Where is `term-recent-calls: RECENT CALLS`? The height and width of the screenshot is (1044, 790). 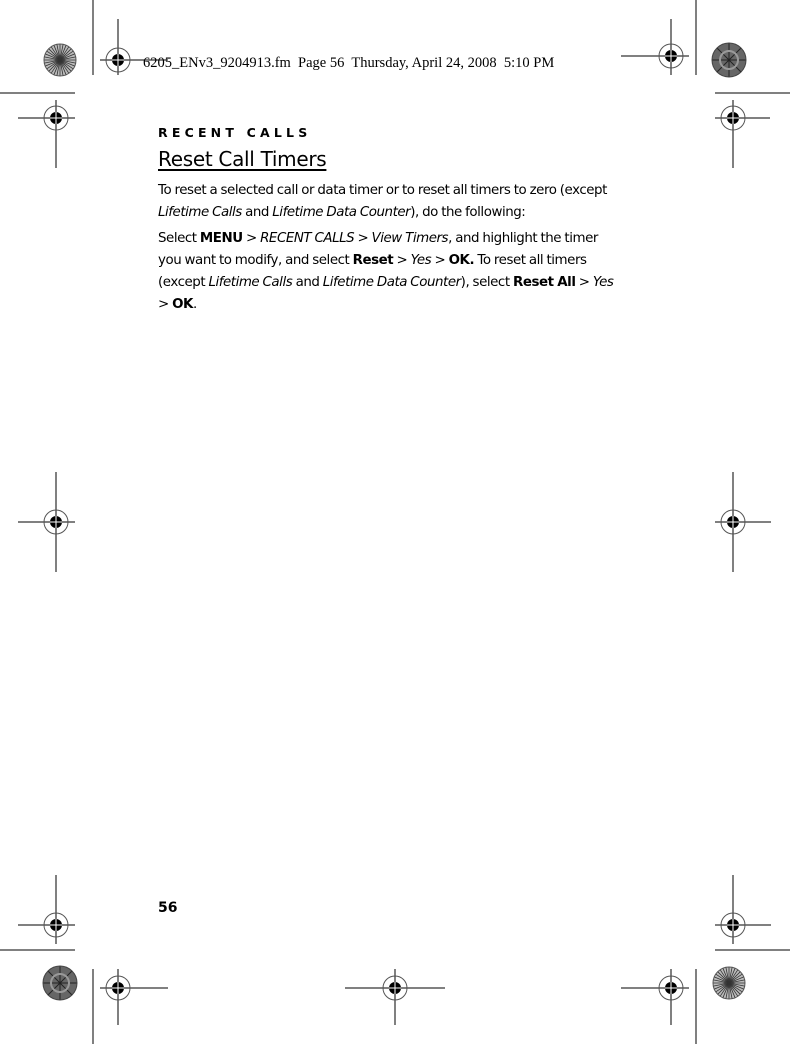
term-recent-calls: RECENT CALLS is located at coordinates (307, 238).